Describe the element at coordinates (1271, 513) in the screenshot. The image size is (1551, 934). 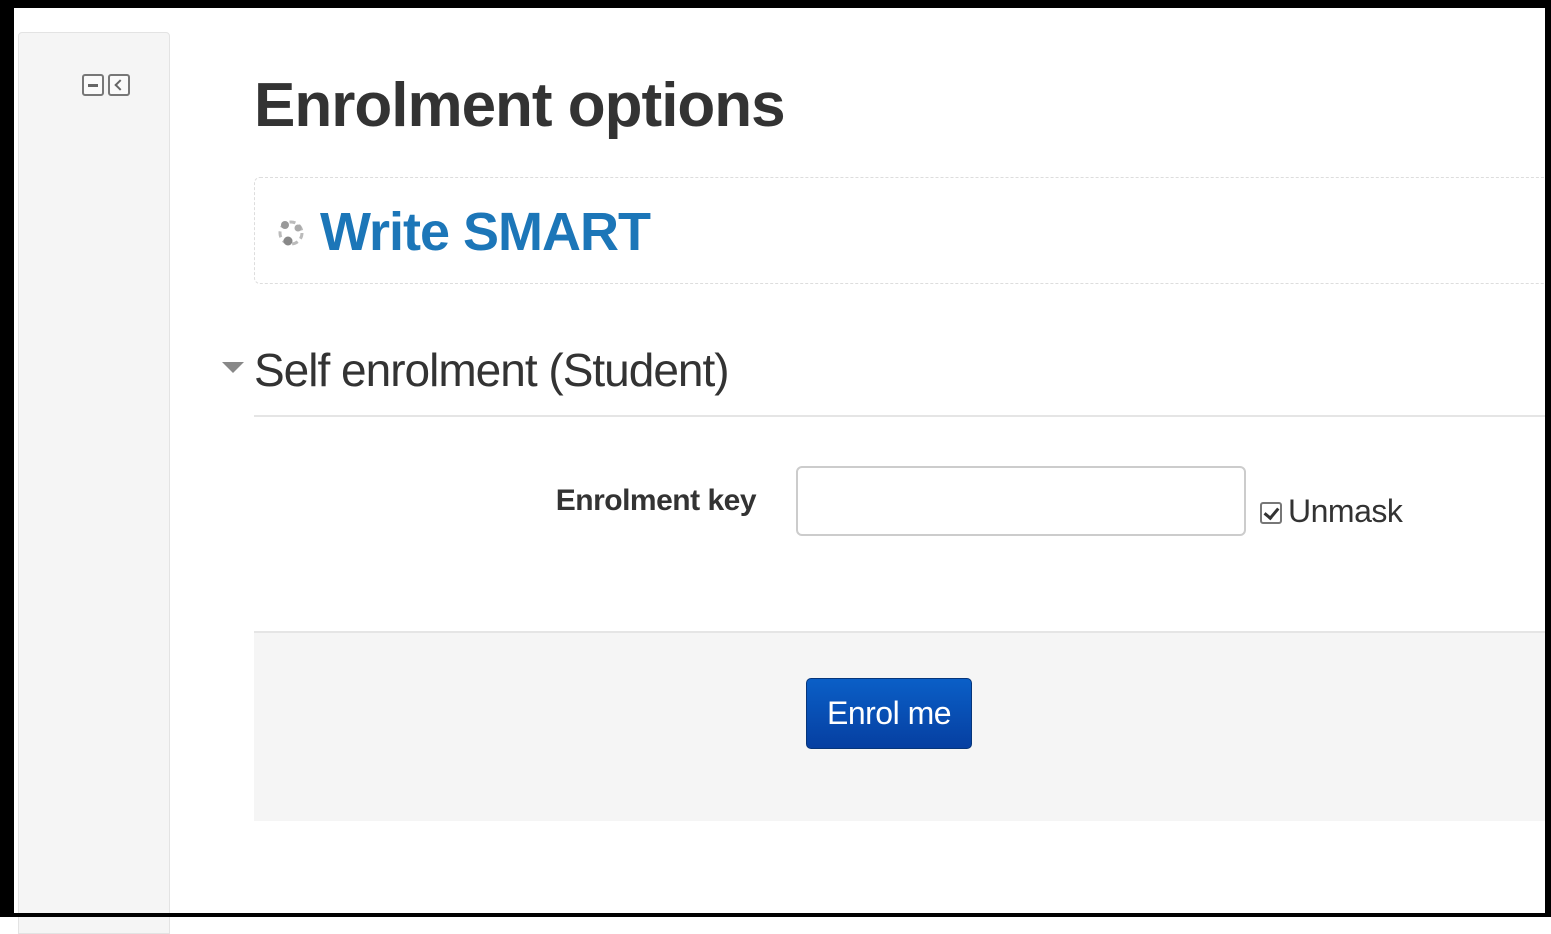
I see `checkbox-checked-icon` at that location.